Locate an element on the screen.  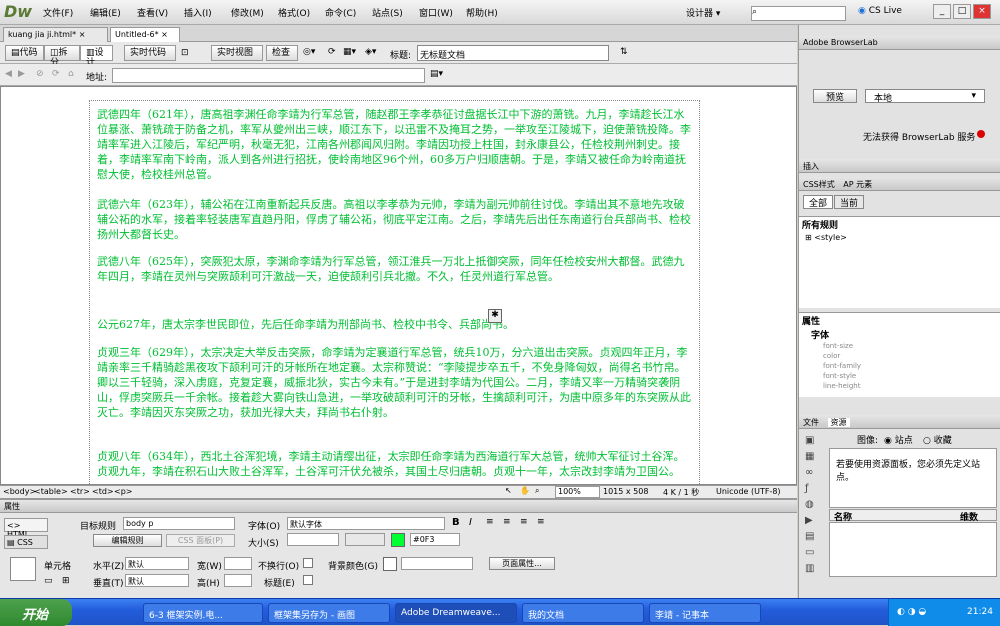
site-radio: ◉ 站点 is located at coordinates (898, 439).